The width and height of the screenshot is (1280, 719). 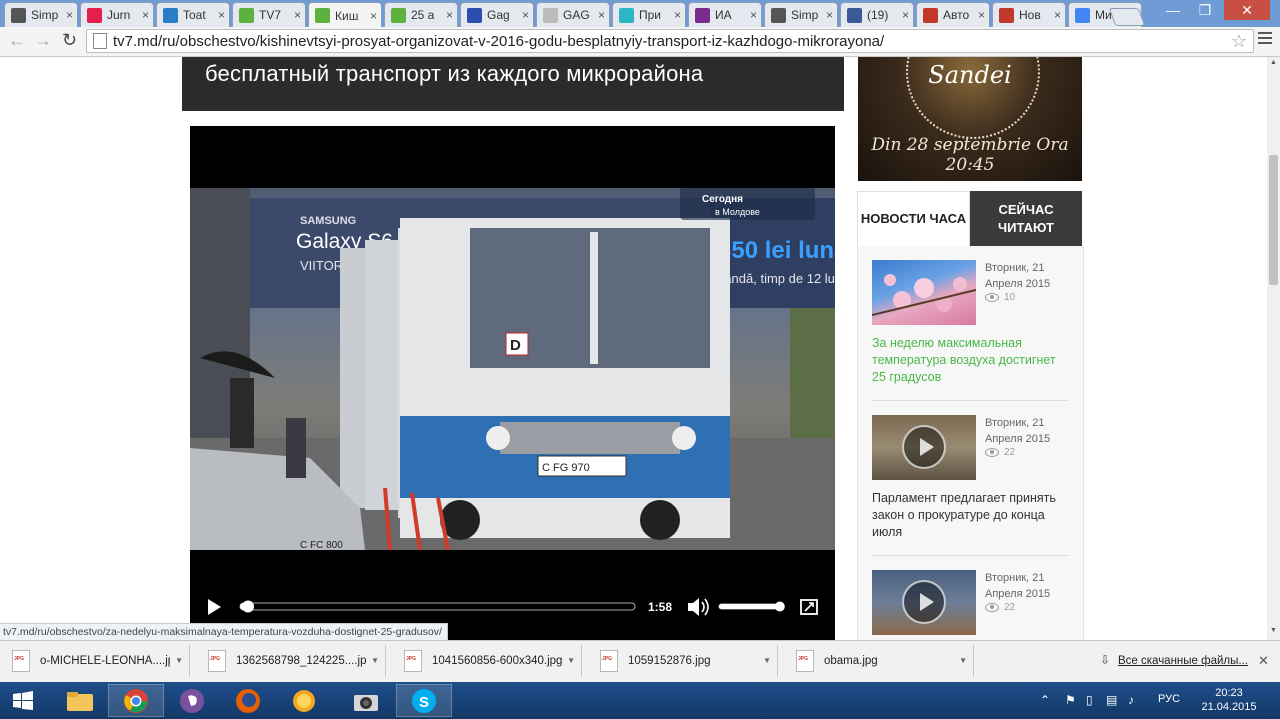 What do you see at coordinates (1229, 700) in the screenshot?
I see `taskbar-clock: 20:23 21.04.2015` at bounding box center [1229, 700].